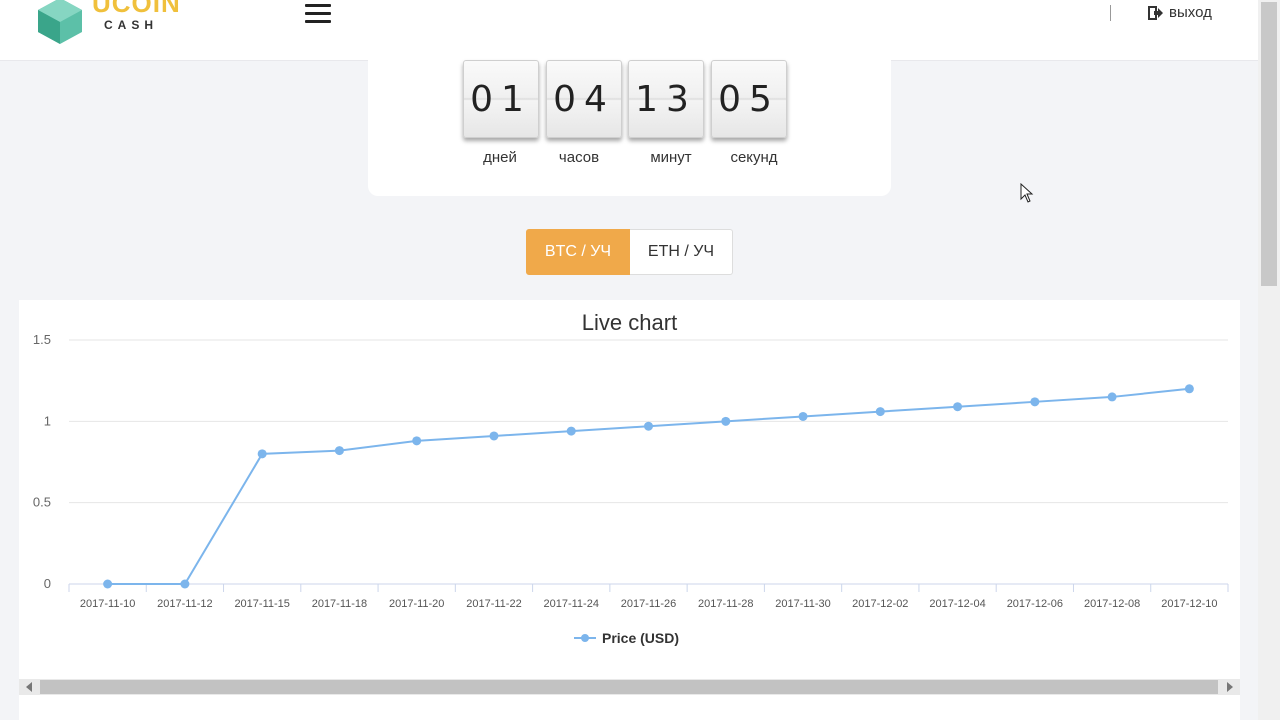  I want to click on chart-legend-item: Price (USD), so click(626, 638).